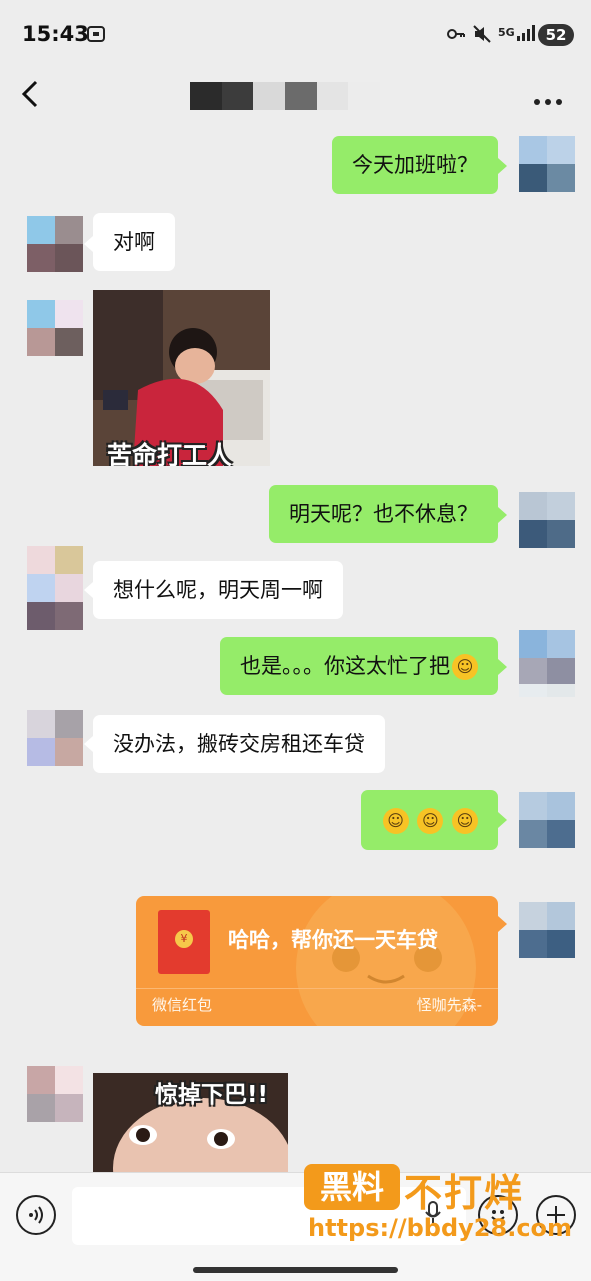  Describe the element at coordinates (548, 102) in the screenshot. I see `more-dots-icon` at that location.